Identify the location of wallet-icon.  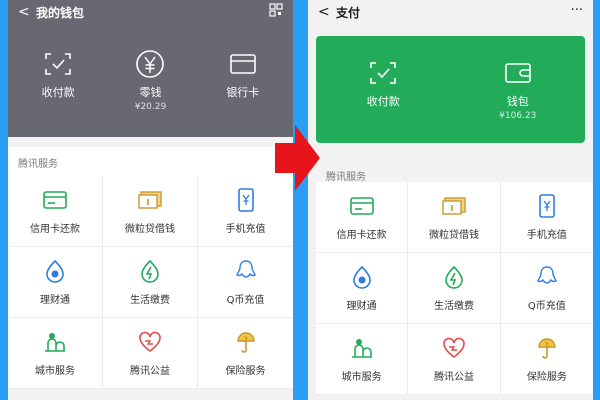
(518, 73).